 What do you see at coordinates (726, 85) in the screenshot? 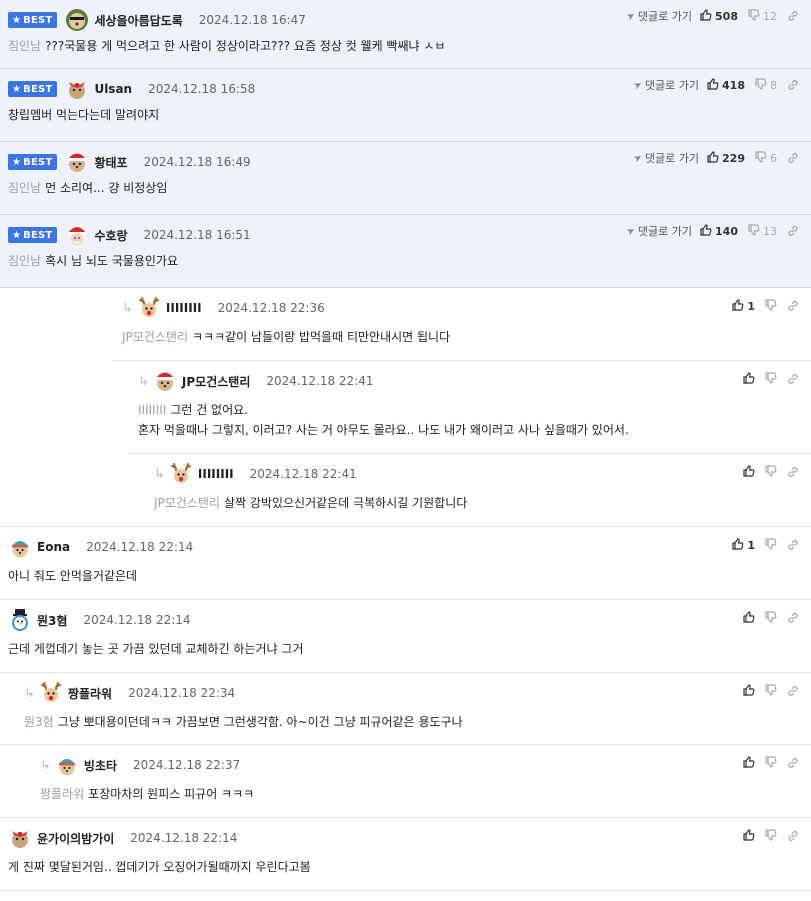
I see `upvote-button: 418` at bounding box center [726, 85].